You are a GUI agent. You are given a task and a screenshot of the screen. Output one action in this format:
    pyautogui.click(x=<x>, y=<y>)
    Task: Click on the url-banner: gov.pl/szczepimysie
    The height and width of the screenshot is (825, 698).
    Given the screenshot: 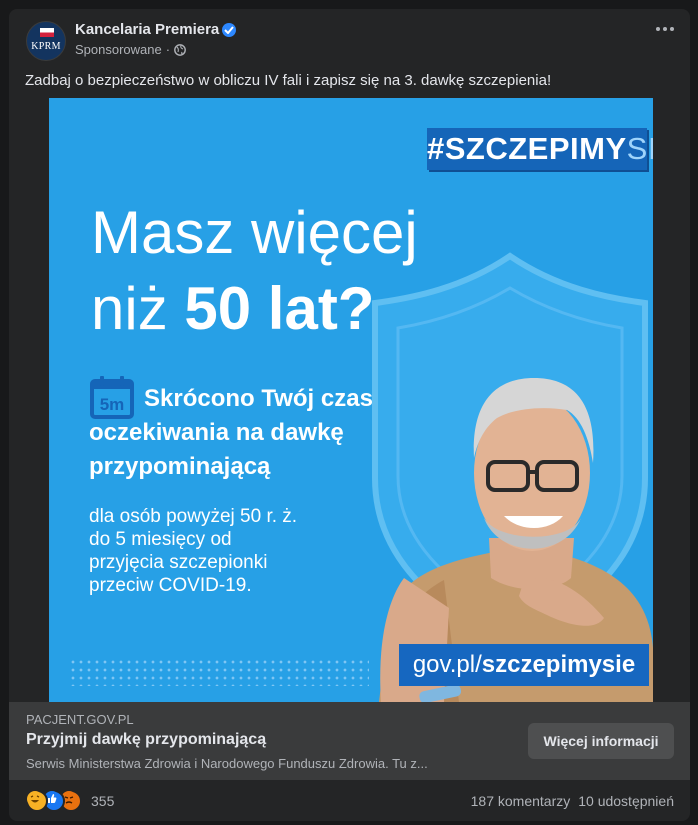 What is the action you would take?
    pyautogui.click(x=524, y=665)
    